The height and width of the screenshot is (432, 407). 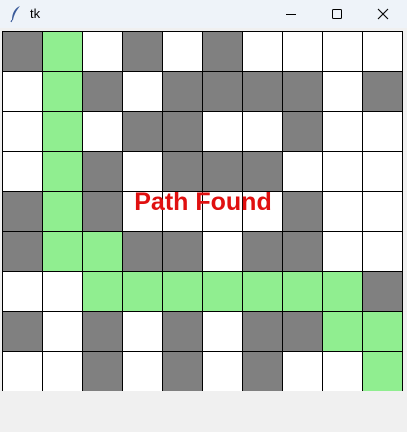 I want to click on maximize-icon, so click(x=337, y=14).